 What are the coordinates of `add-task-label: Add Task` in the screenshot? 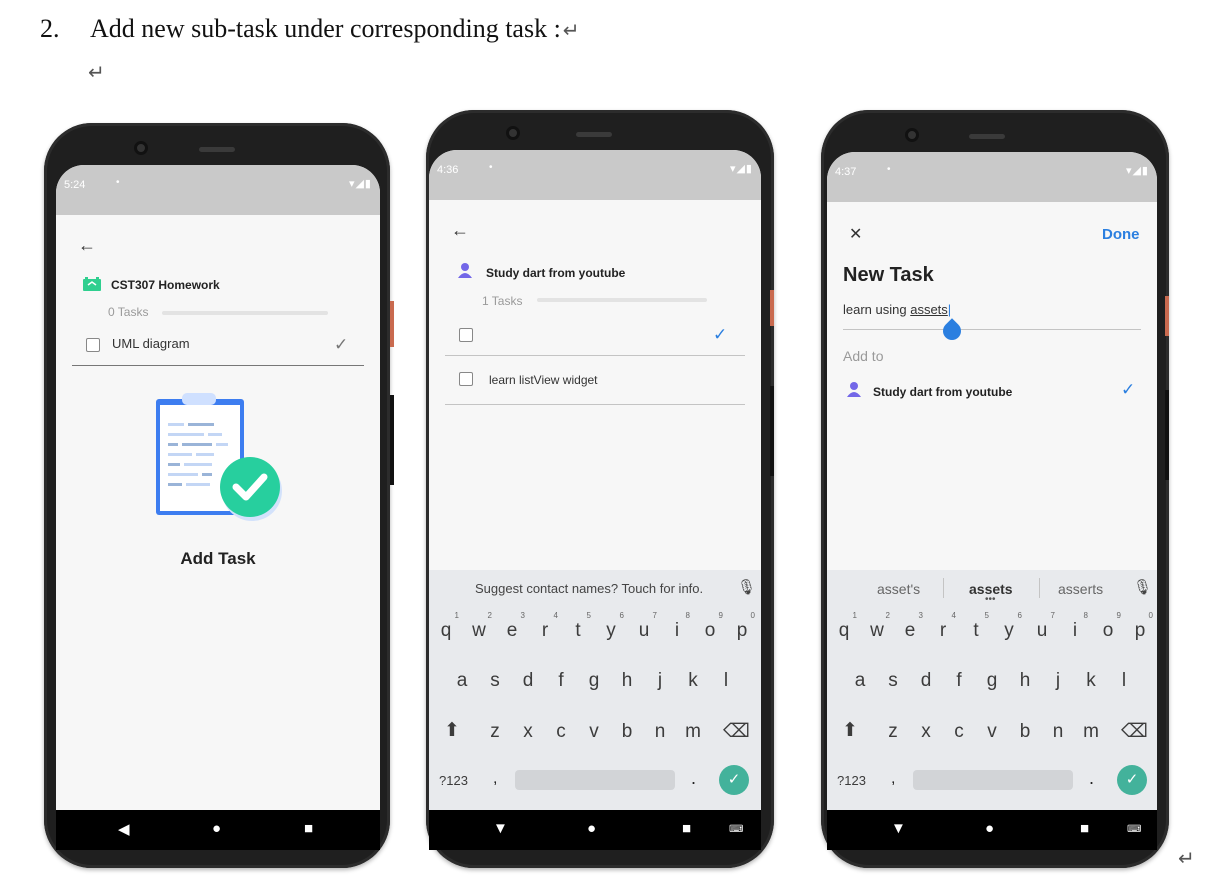 It's located at (218, 559).